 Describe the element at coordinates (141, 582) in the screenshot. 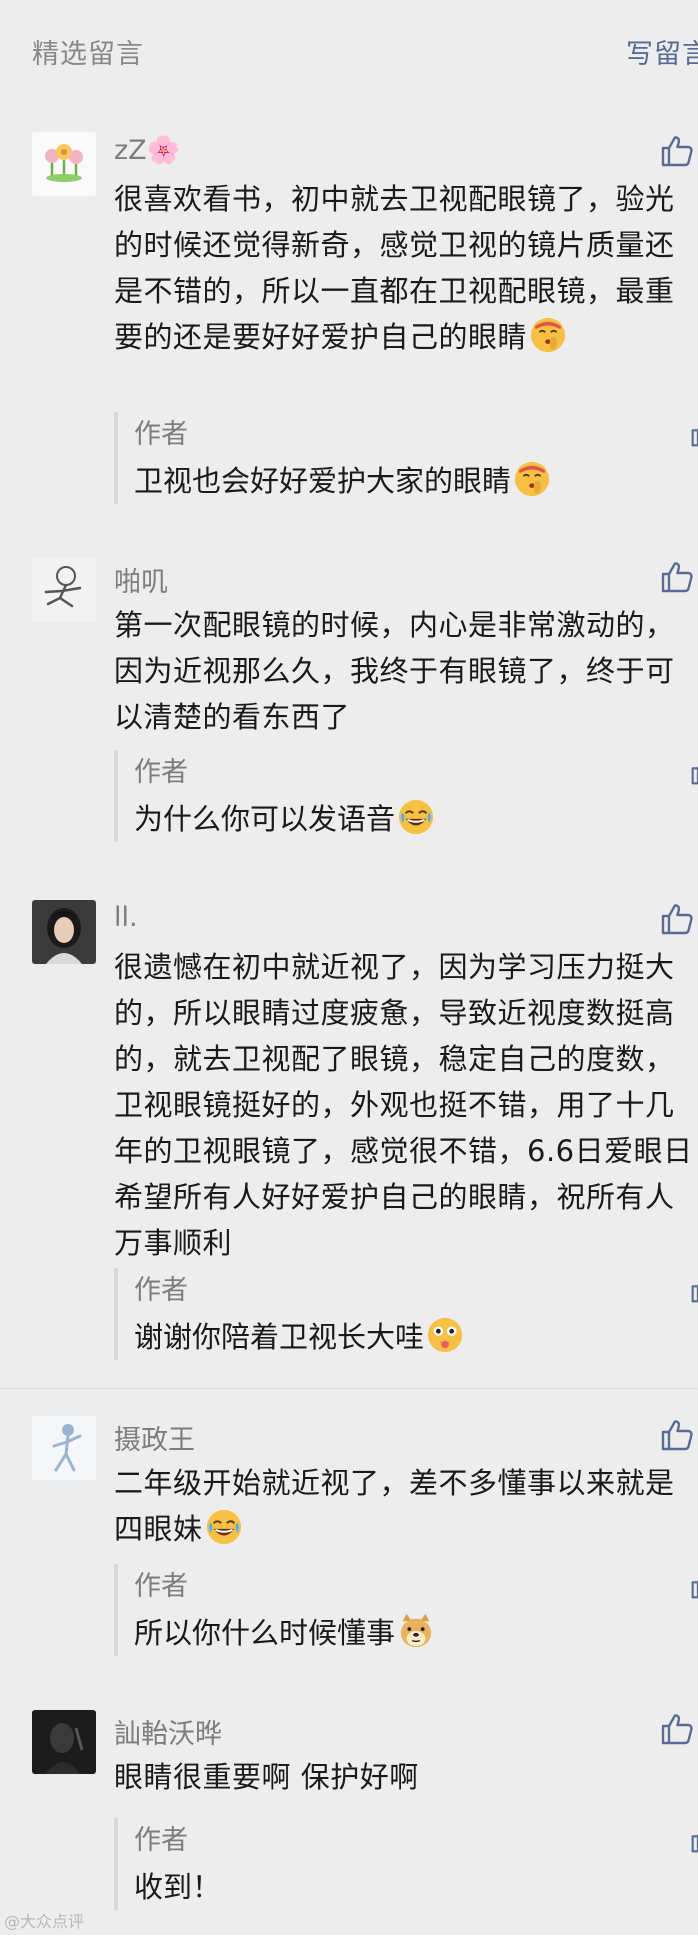

I see `commenter-name: 啪叽` at that location.